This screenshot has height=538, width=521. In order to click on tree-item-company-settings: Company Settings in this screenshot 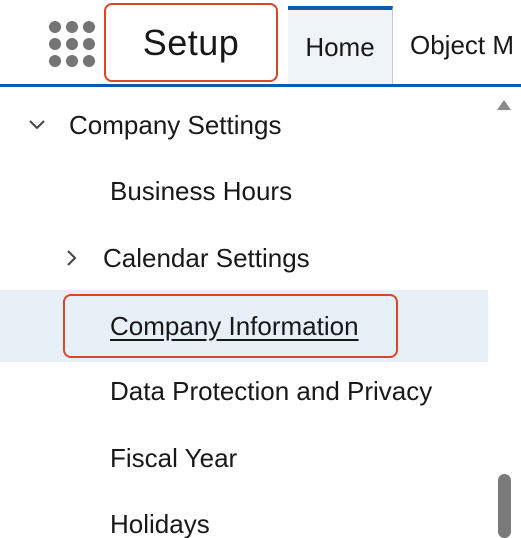, I will do `click(244, 125)`.